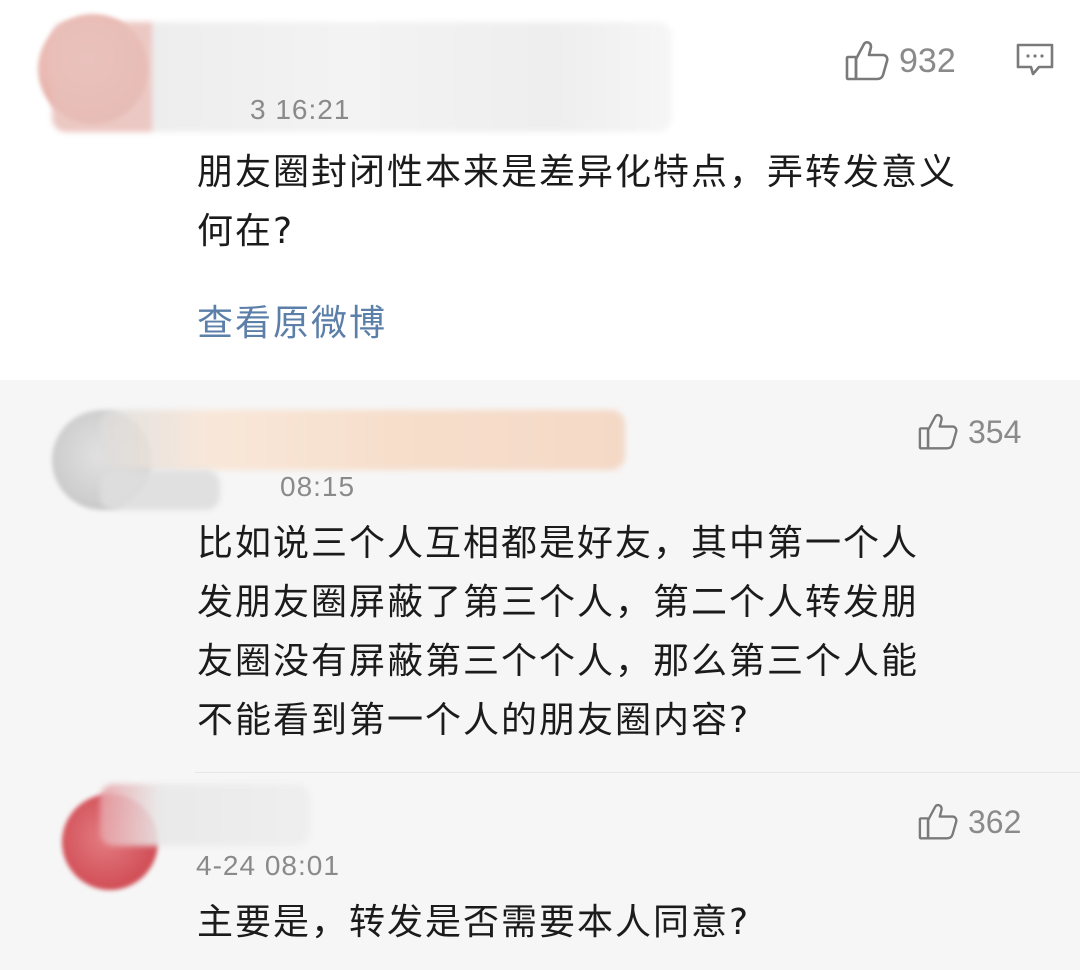  Describe the element at coordinates (995, 431) in the screenshot. I see `like-count: 354` at that location.